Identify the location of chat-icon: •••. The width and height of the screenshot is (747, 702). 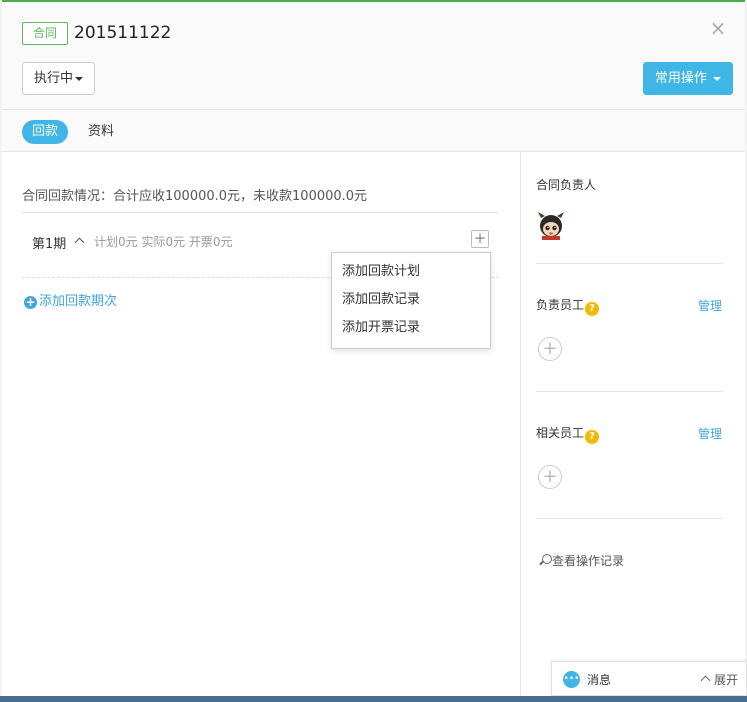
(571, 679).